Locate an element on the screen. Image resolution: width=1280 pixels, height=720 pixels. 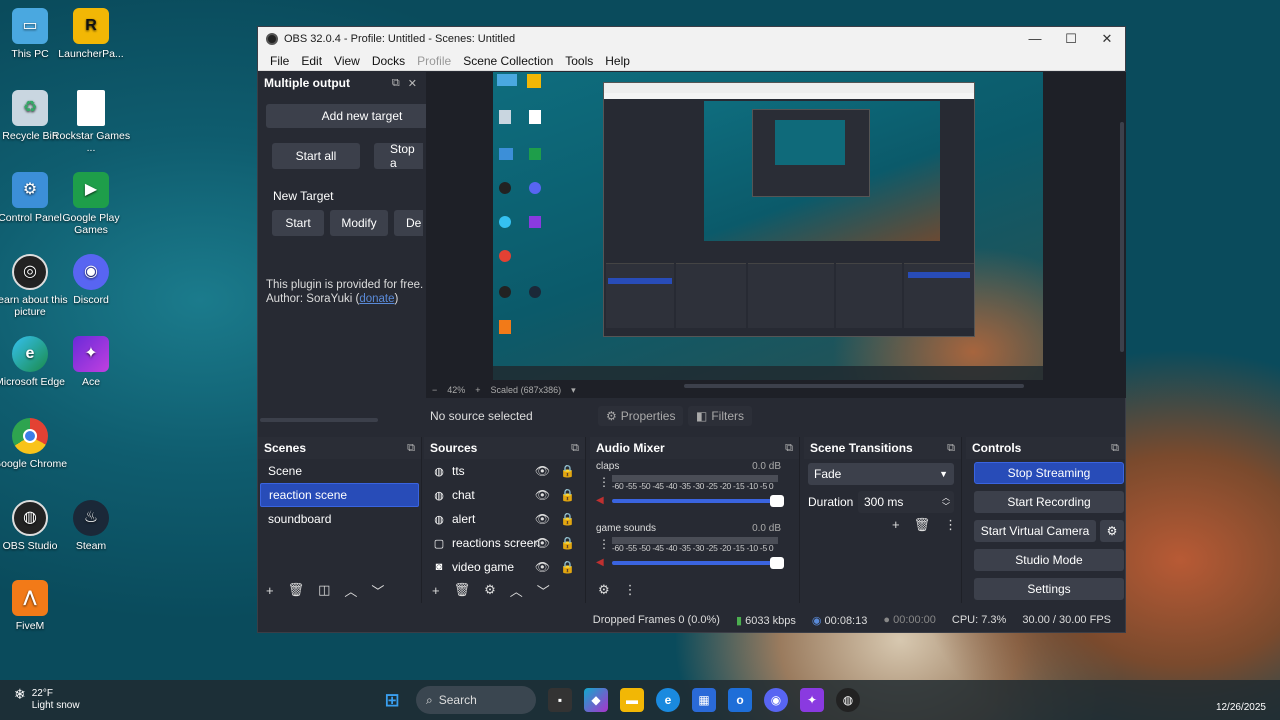
start-recording-button: Start Recording is located at coordinates (1049, 502).